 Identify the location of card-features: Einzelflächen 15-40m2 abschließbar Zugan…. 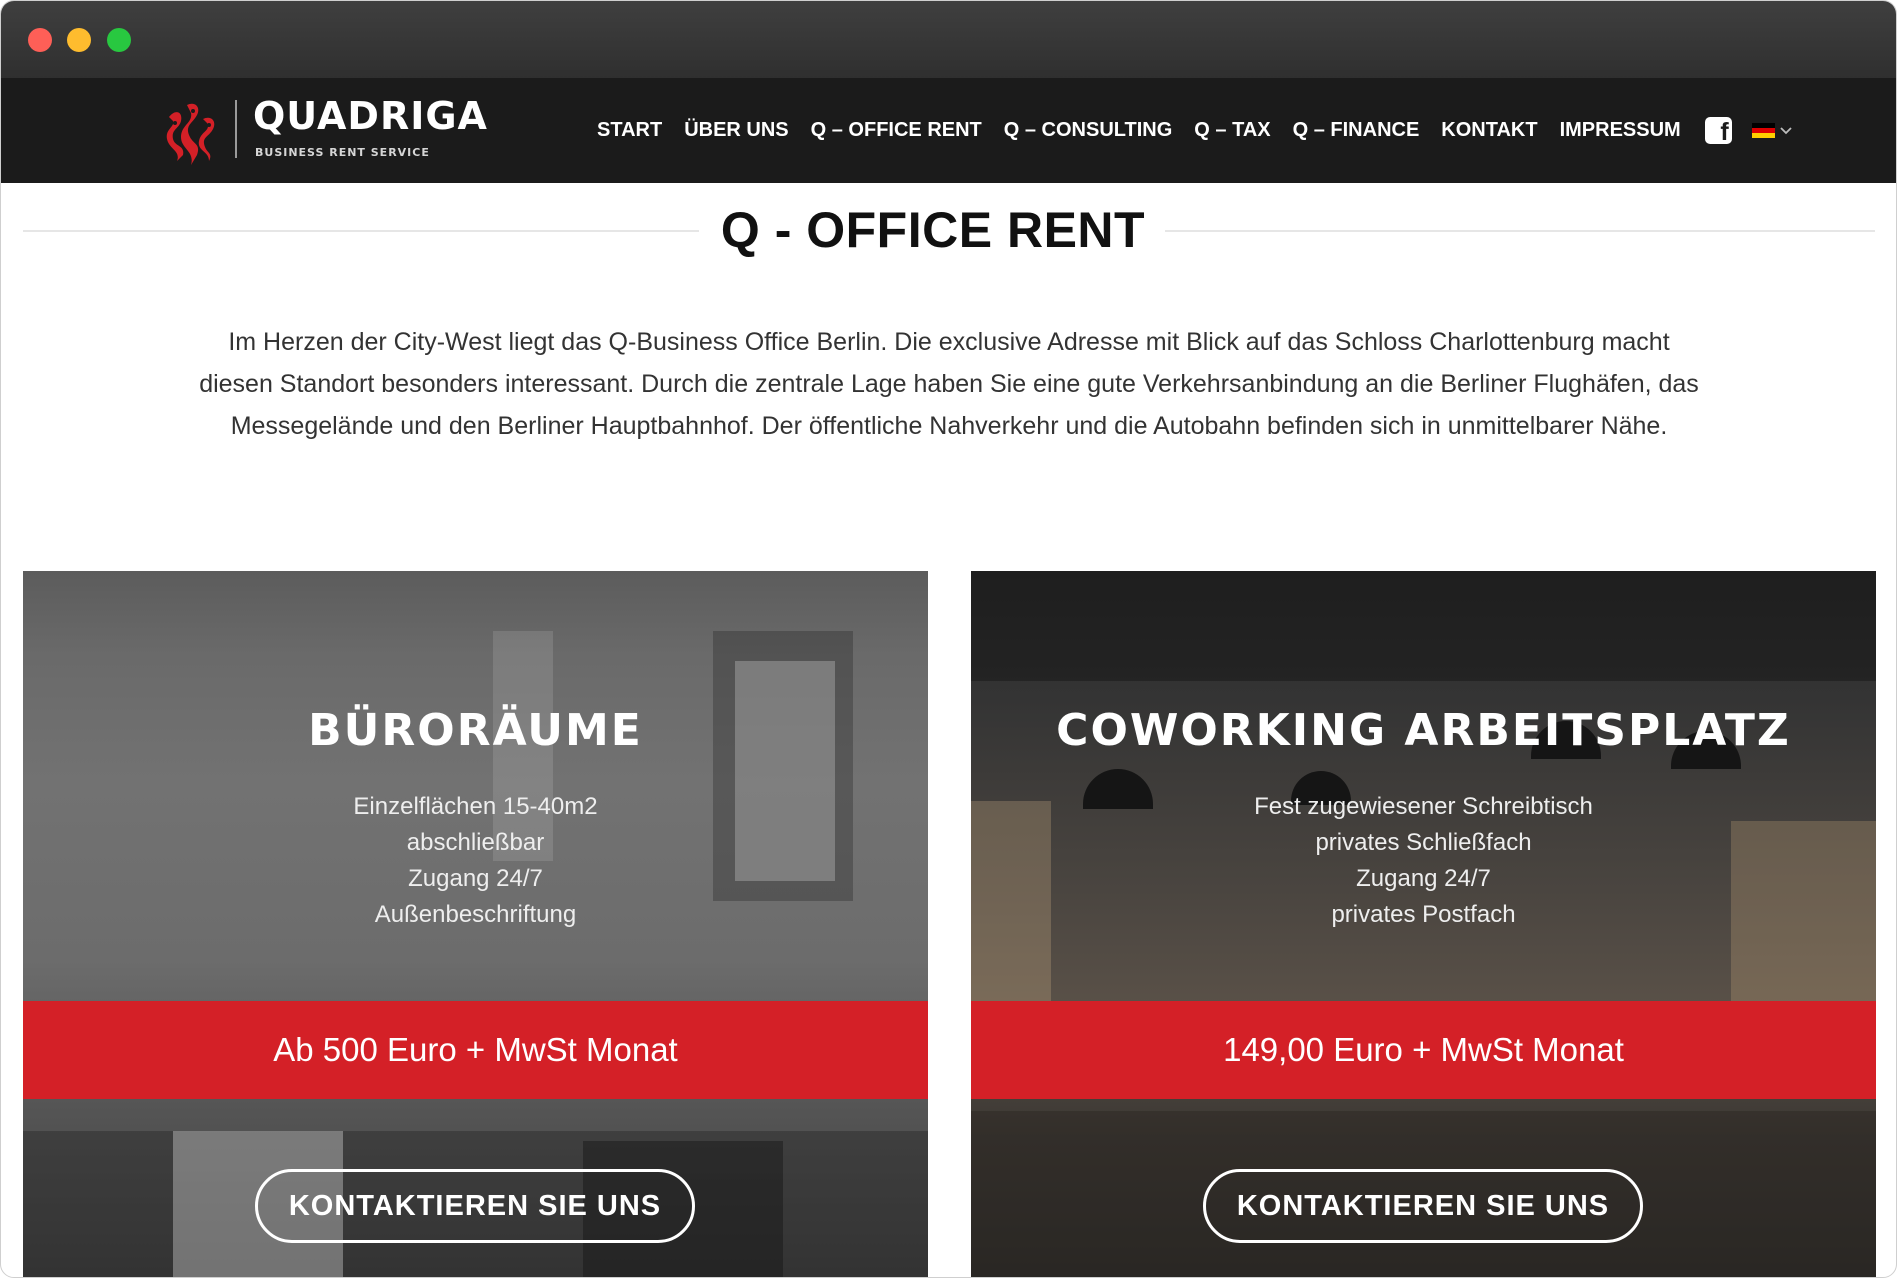
(475, 861).